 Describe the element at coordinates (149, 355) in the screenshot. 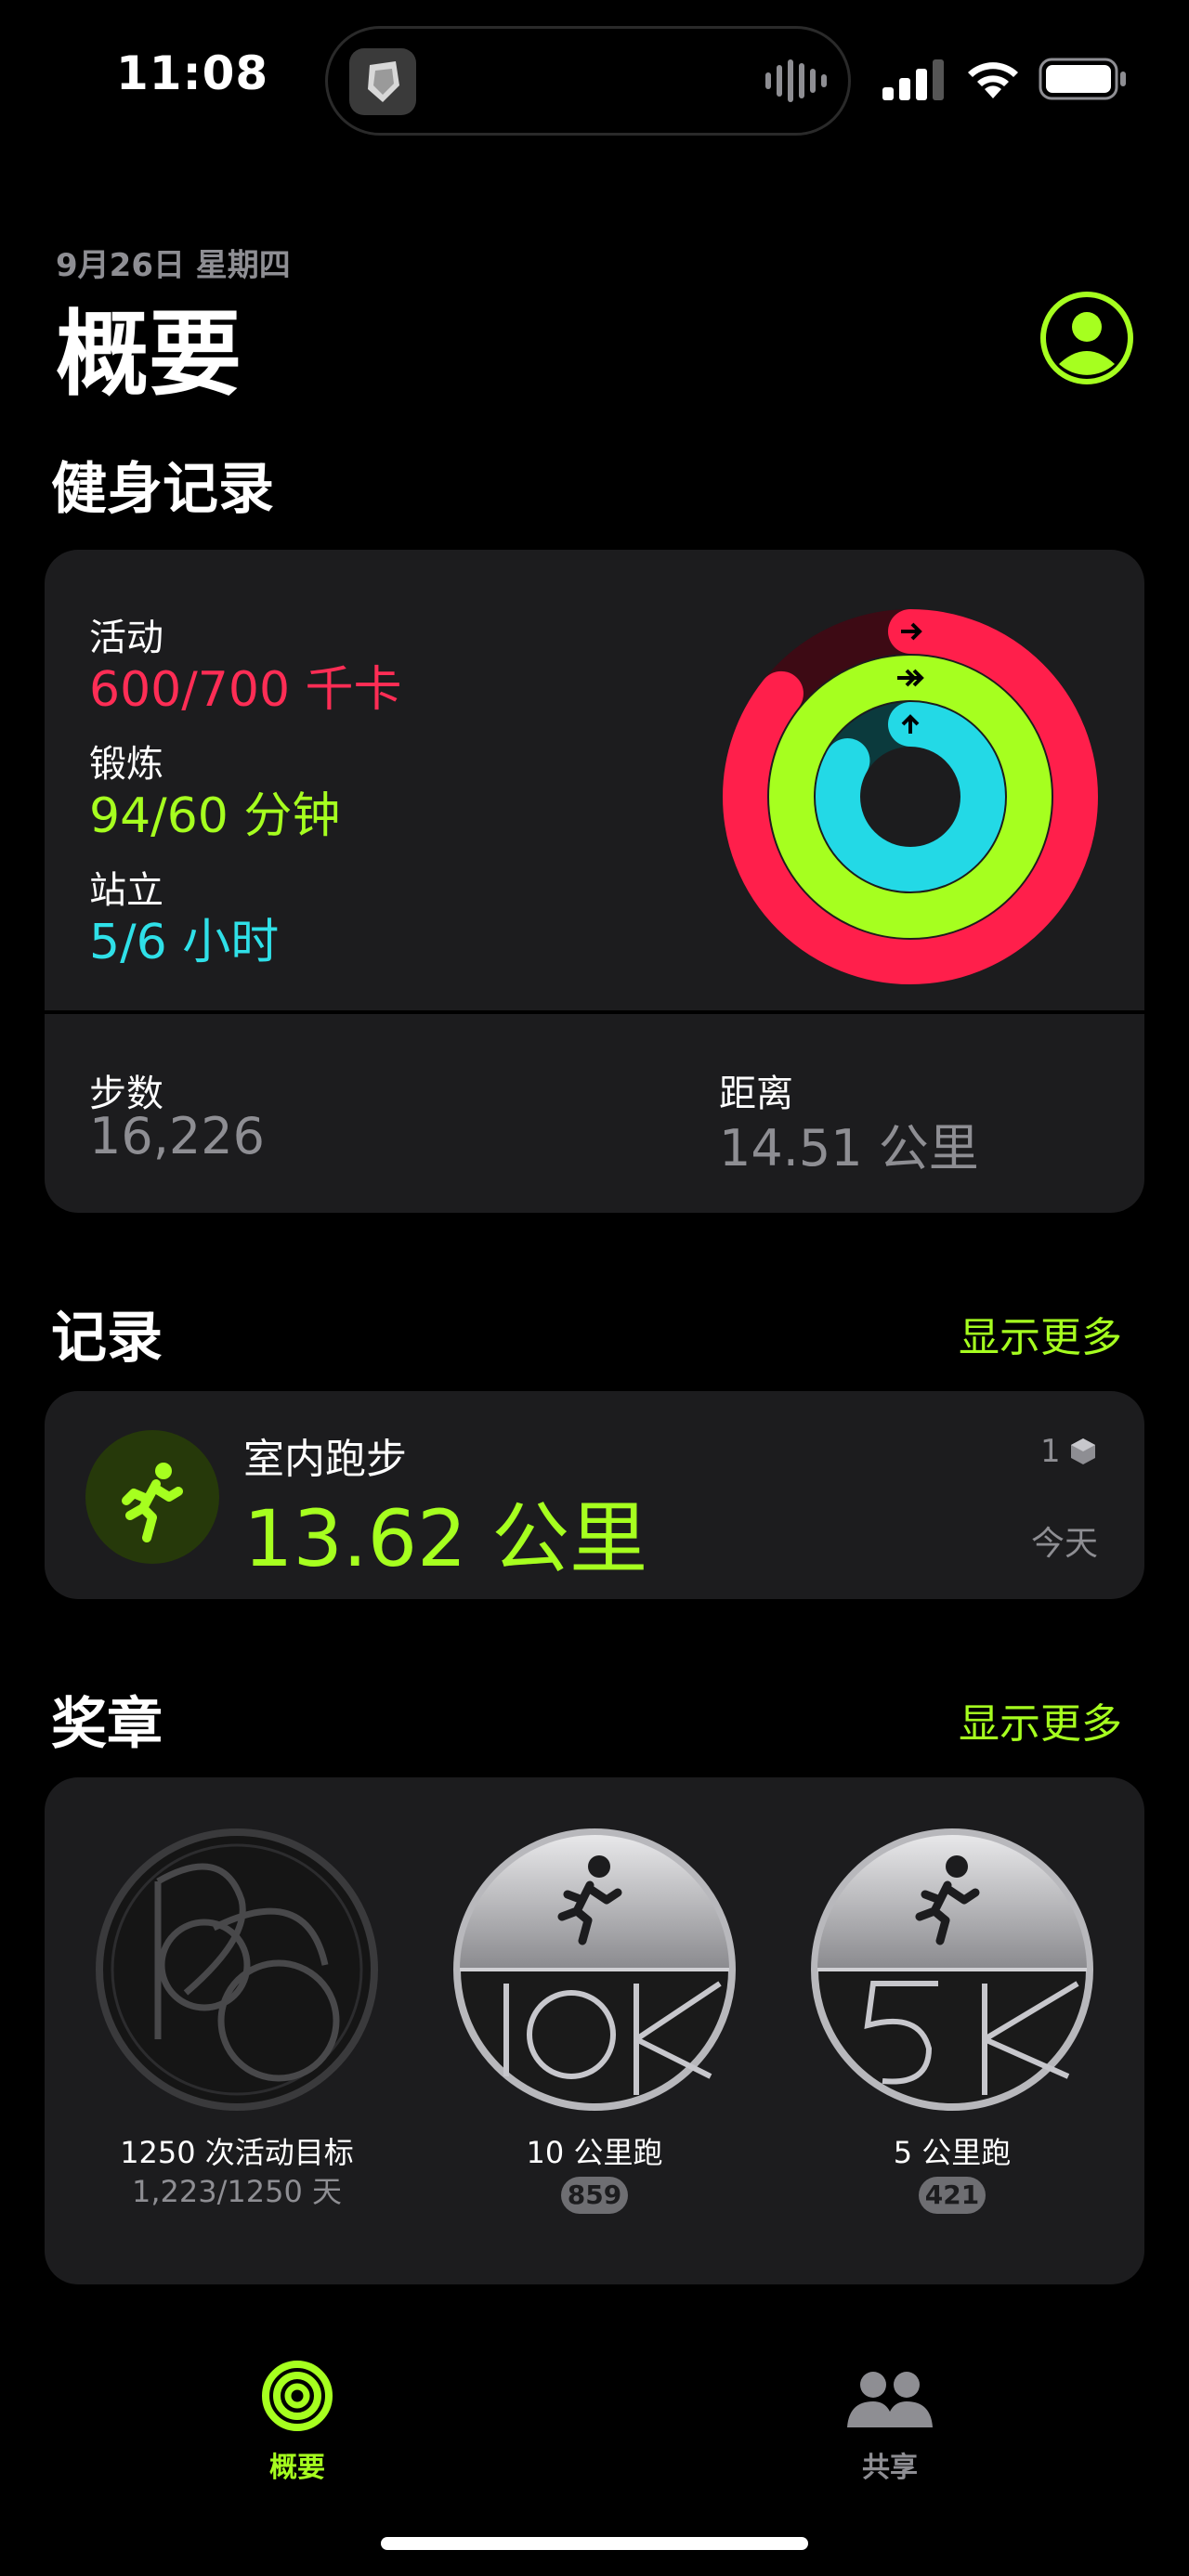

I see `page-title: 概要` at that location.